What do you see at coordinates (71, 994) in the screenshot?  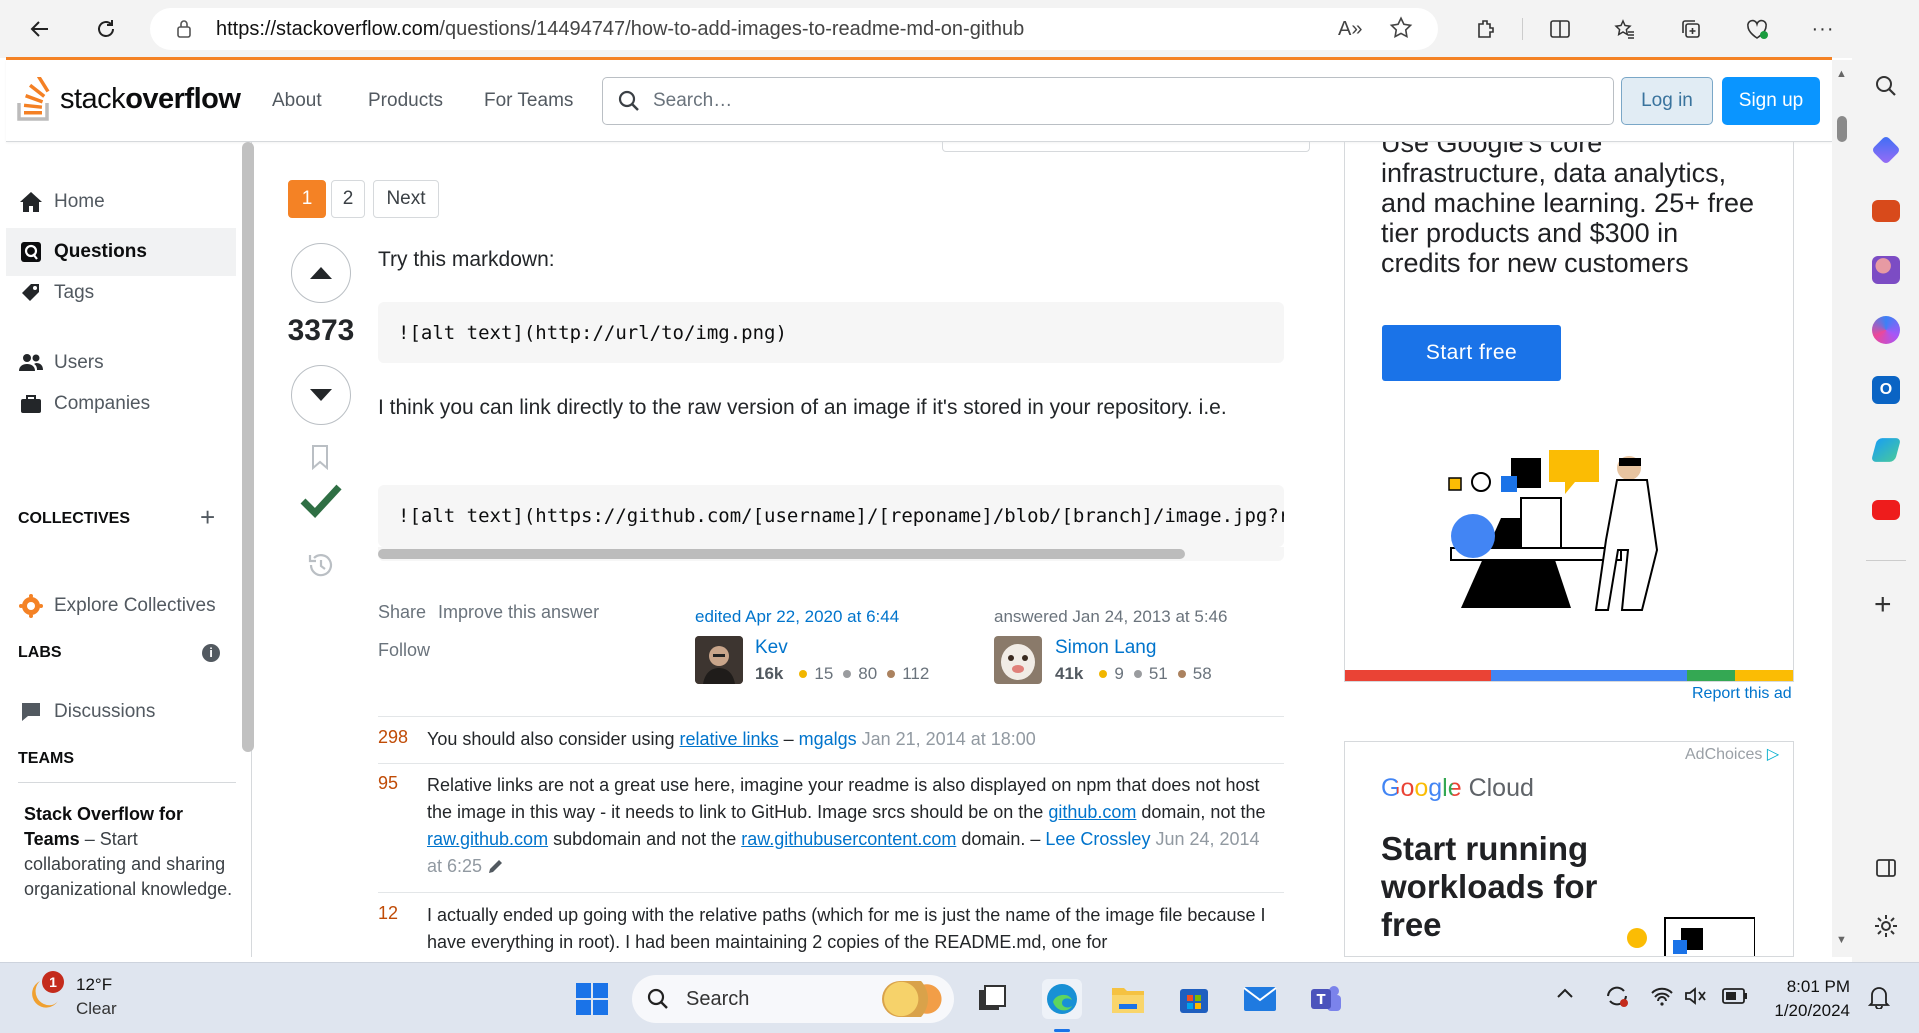 I see `weather-widget: 1 12°F Clear` at bounding box center [71, 994].